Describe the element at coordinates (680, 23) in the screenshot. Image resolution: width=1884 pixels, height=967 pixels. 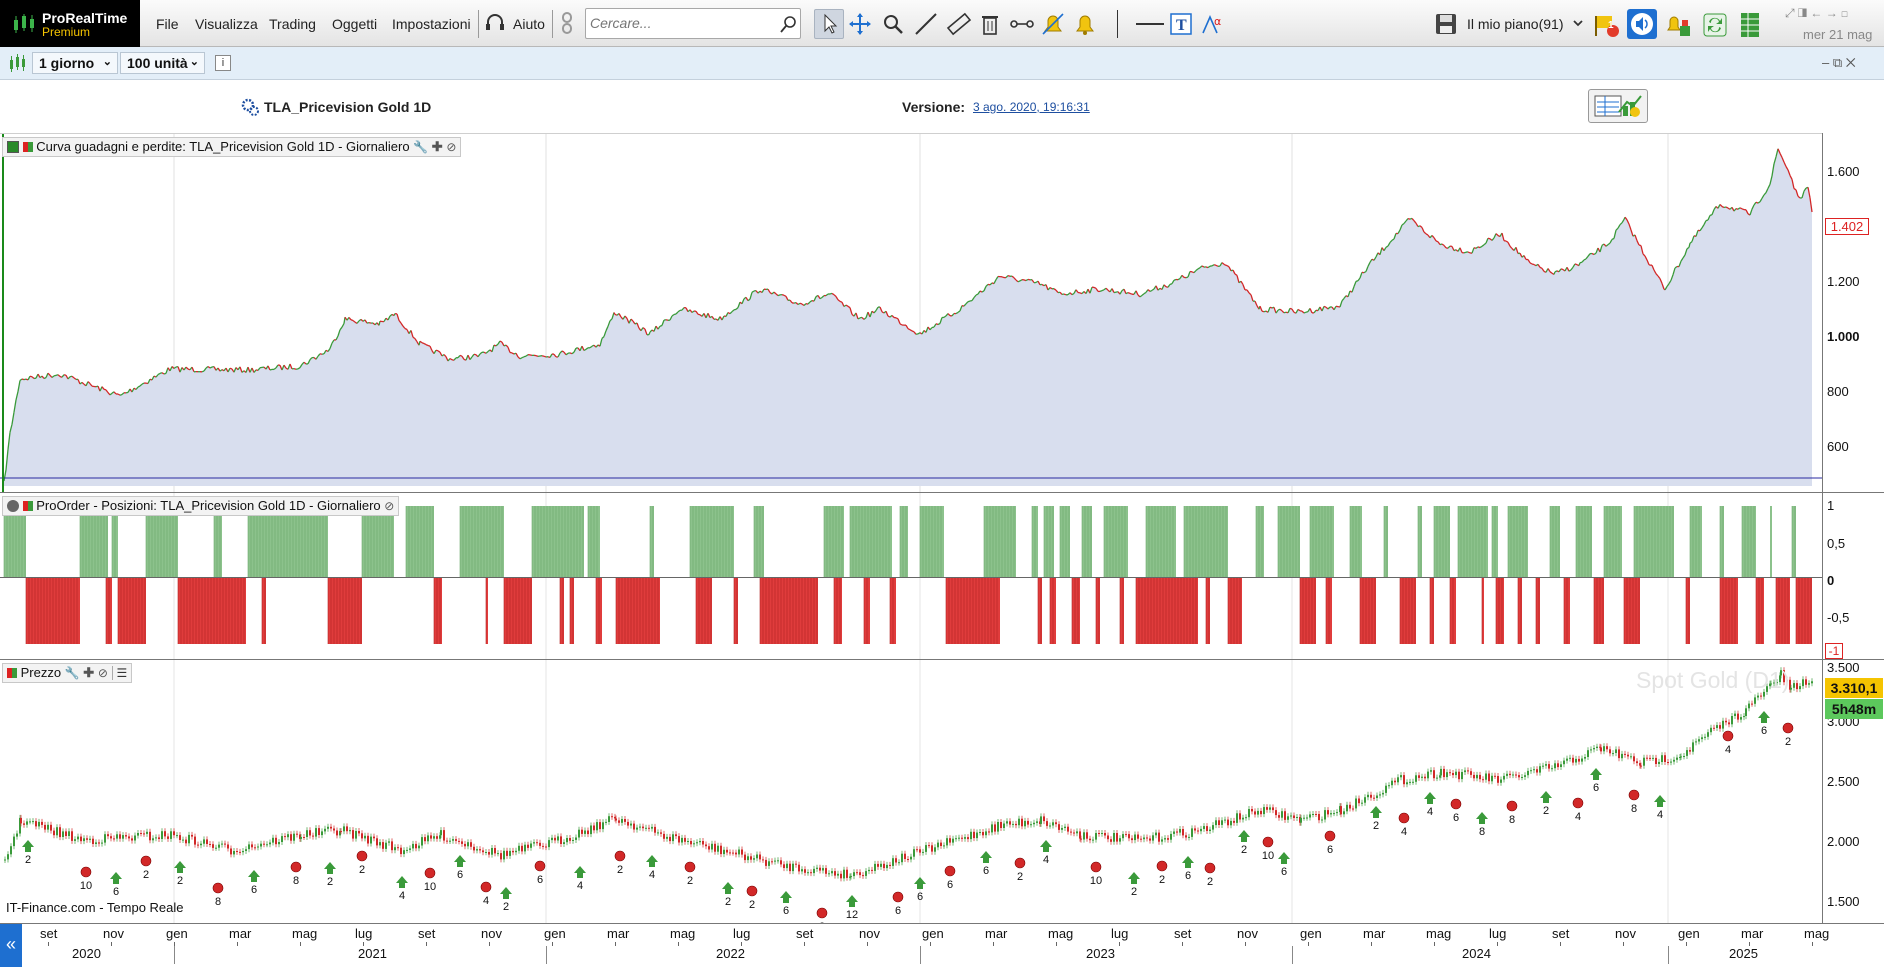
I see `search-input` at that location.